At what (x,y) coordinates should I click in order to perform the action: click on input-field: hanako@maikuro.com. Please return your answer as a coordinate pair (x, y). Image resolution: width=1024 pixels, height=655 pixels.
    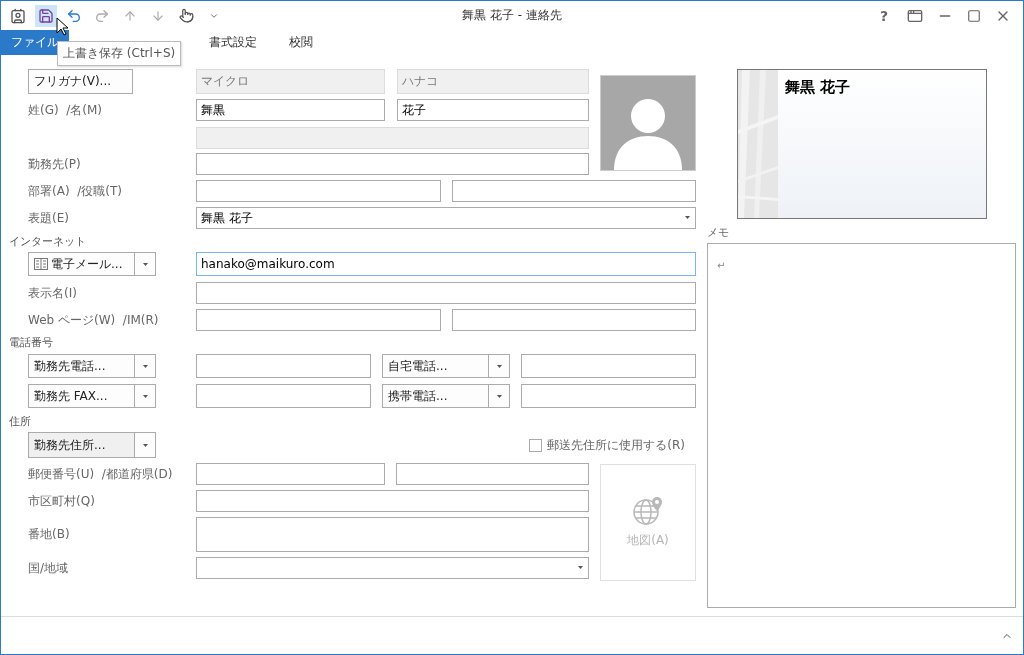
    Looking at the image, I should click on (446, 264).